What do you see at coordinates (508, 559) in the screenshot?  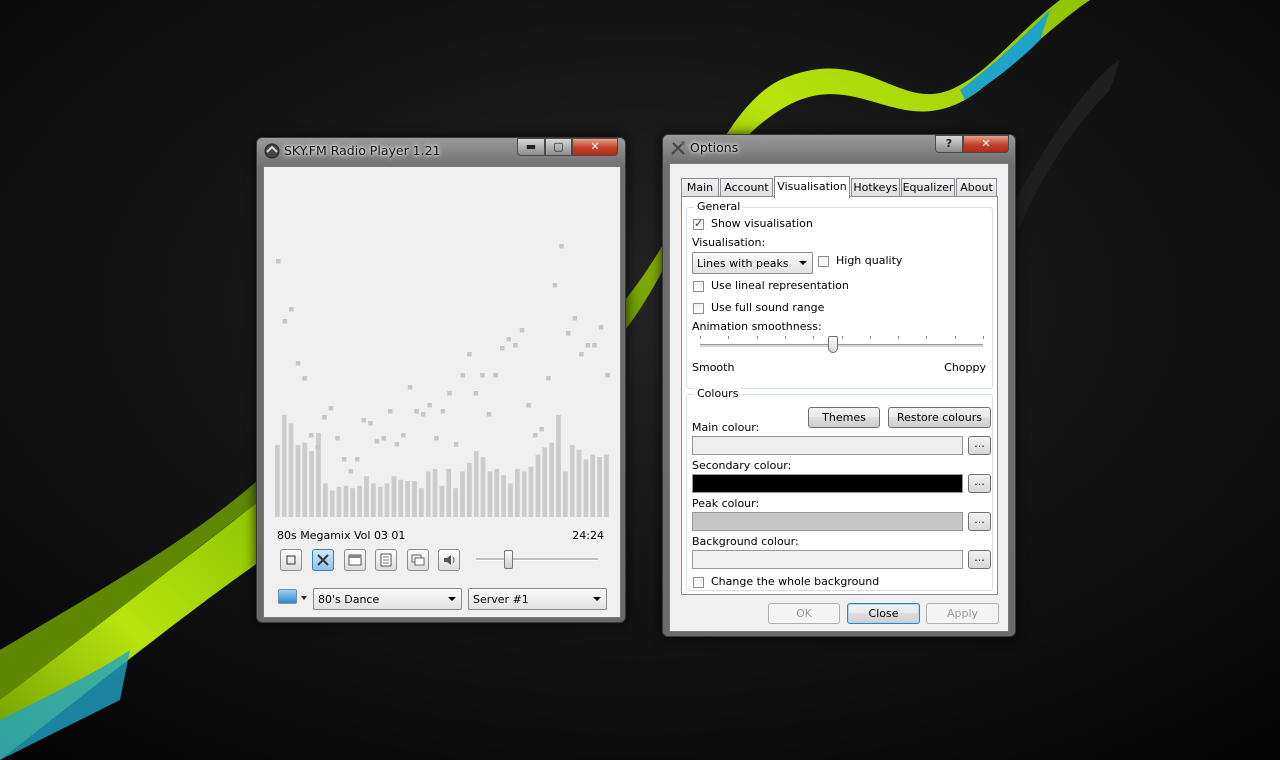 I see `volume-slider-thumb` at bounding box center [508, 559].